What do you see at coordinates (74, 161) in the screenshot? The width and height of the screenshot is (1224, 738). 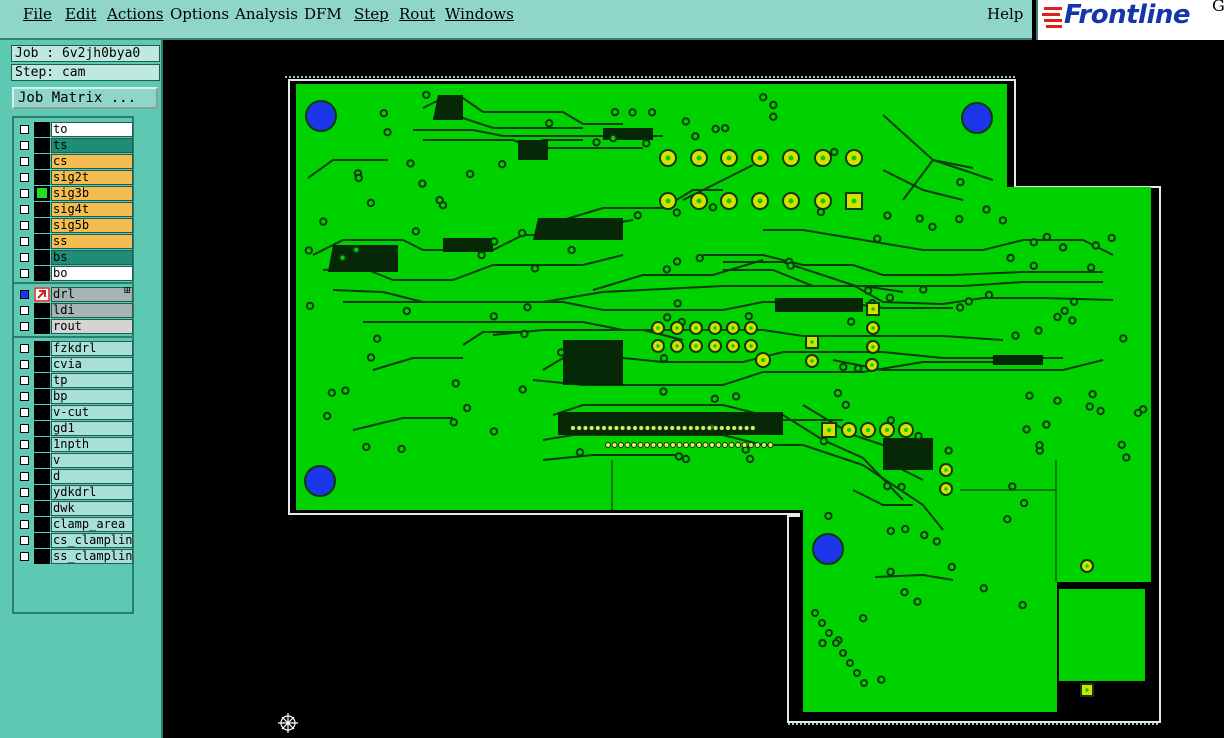 I see `layer-row-cs: cs` at bounding box center [74, 161].